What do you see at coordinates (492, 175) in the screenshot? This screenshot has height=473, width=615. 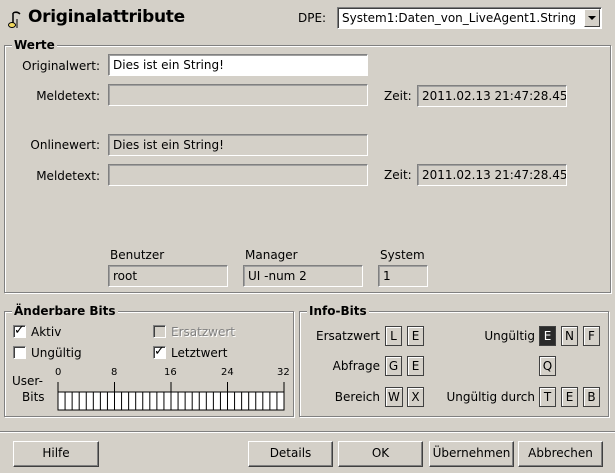 I see `zeit2-field: 2011.02.13 21:47:28.450` at bounding box center [492, 175].